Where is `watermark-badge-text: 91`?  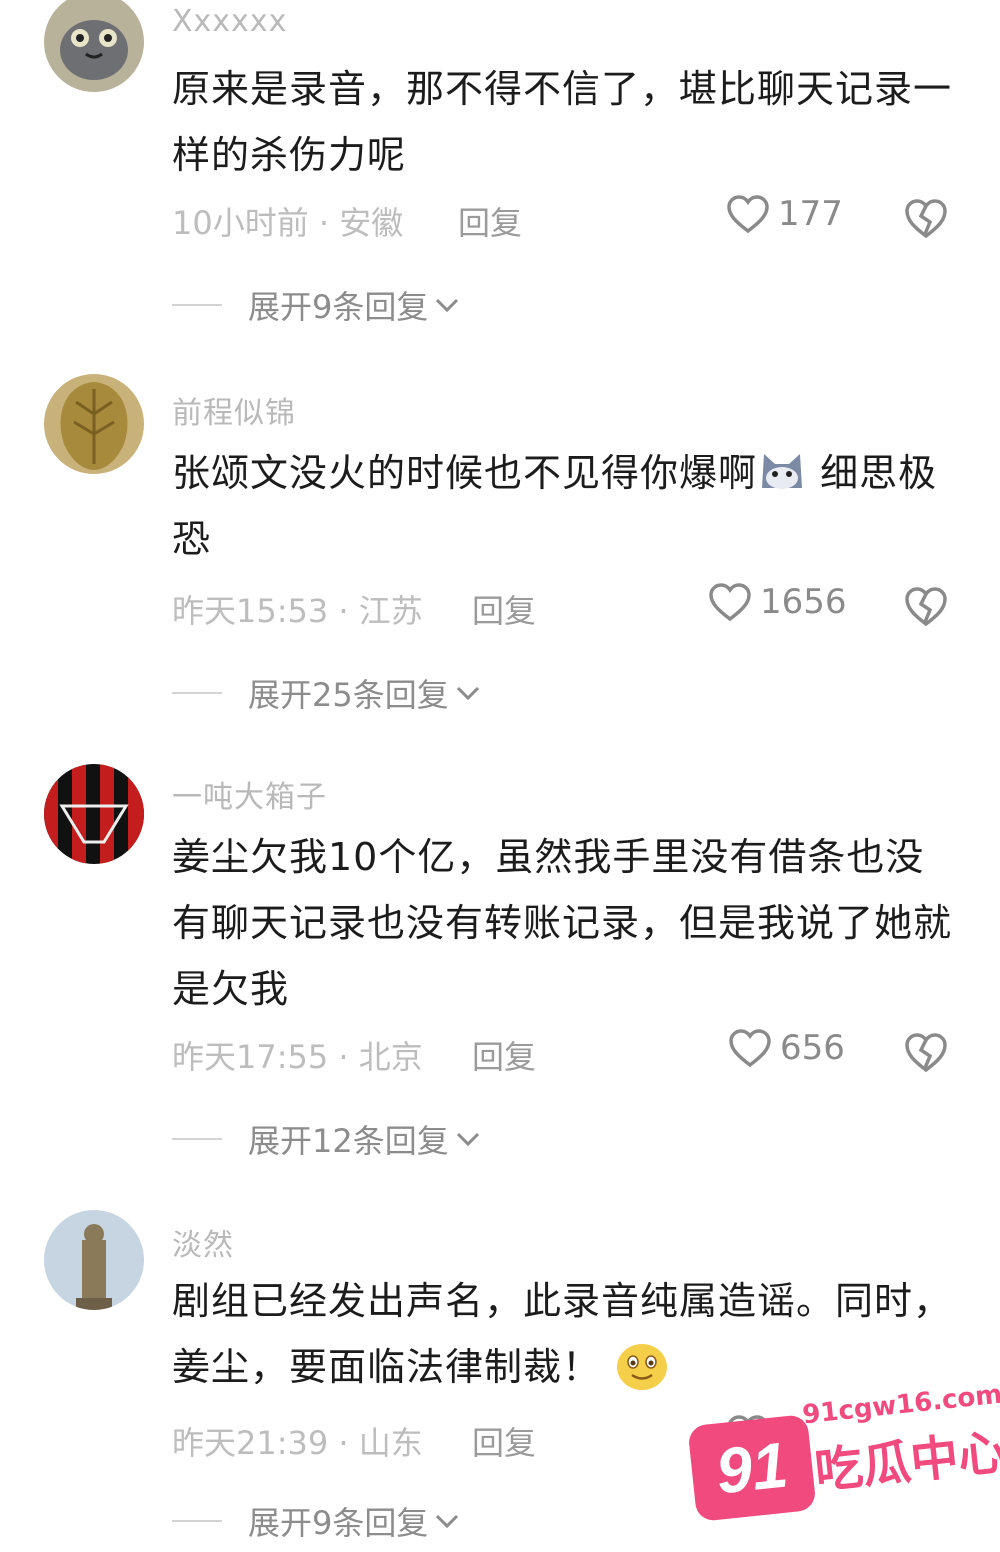
watermark-badge-text: 91 is located at coordinates (752, 1468).